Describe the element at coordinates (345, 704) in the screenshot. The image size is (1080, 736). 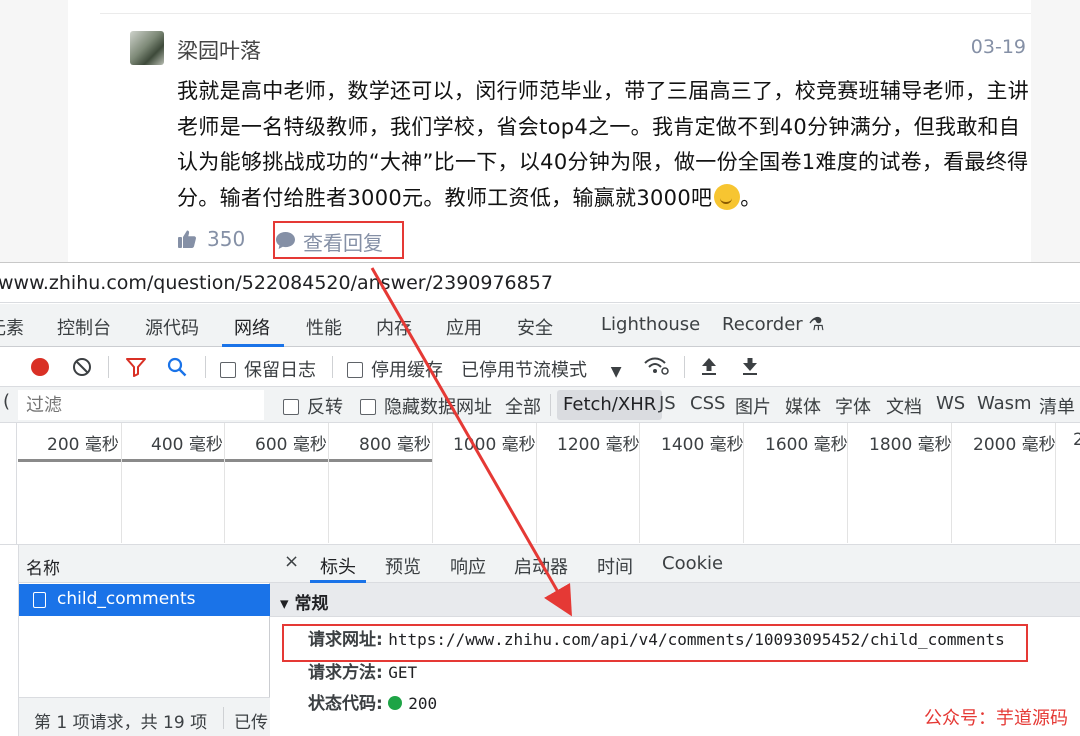
I see `status-code-key: 状态代码:` at that location.